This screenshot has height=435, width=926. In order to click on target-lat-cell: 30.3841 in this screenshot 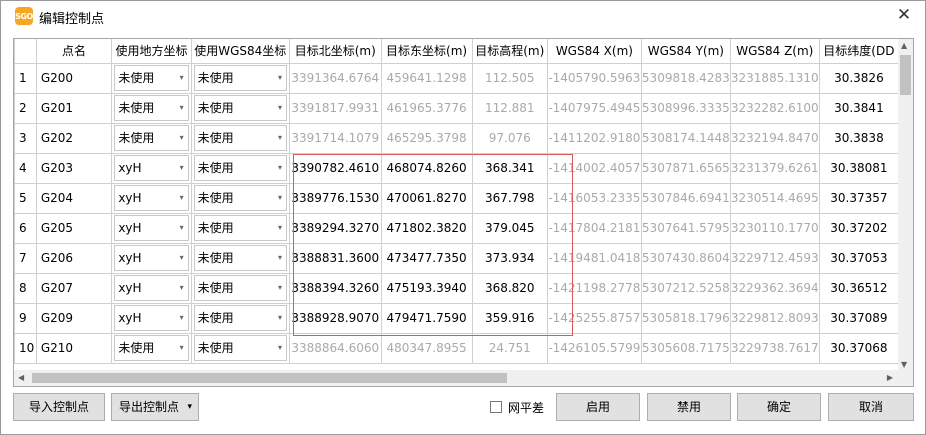, I will do `click(858, 108)`.